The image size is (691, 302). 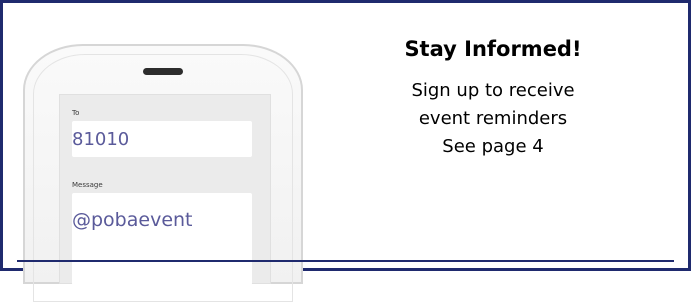 What do you see at coordinates (493, 118) in the screenshot?
I see `info-line-reminders: event reminders` at bounding box center [493, 118].